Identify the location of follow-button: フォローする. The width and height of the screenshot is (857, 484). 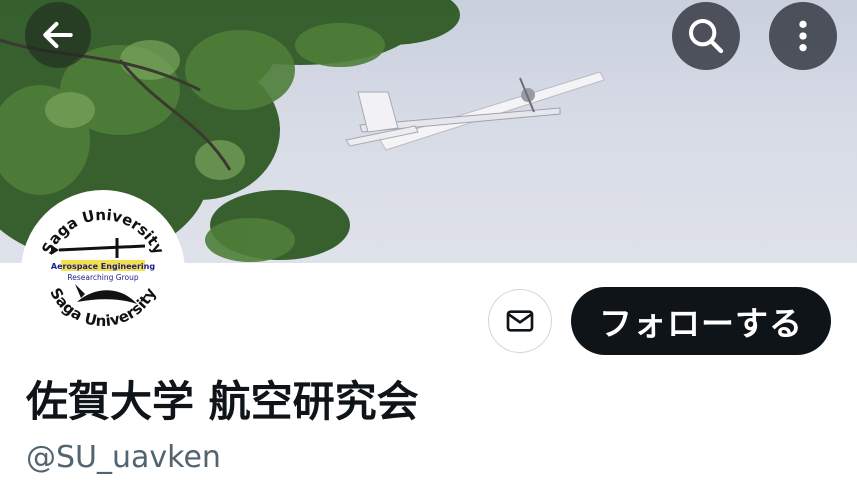
(701, 321).